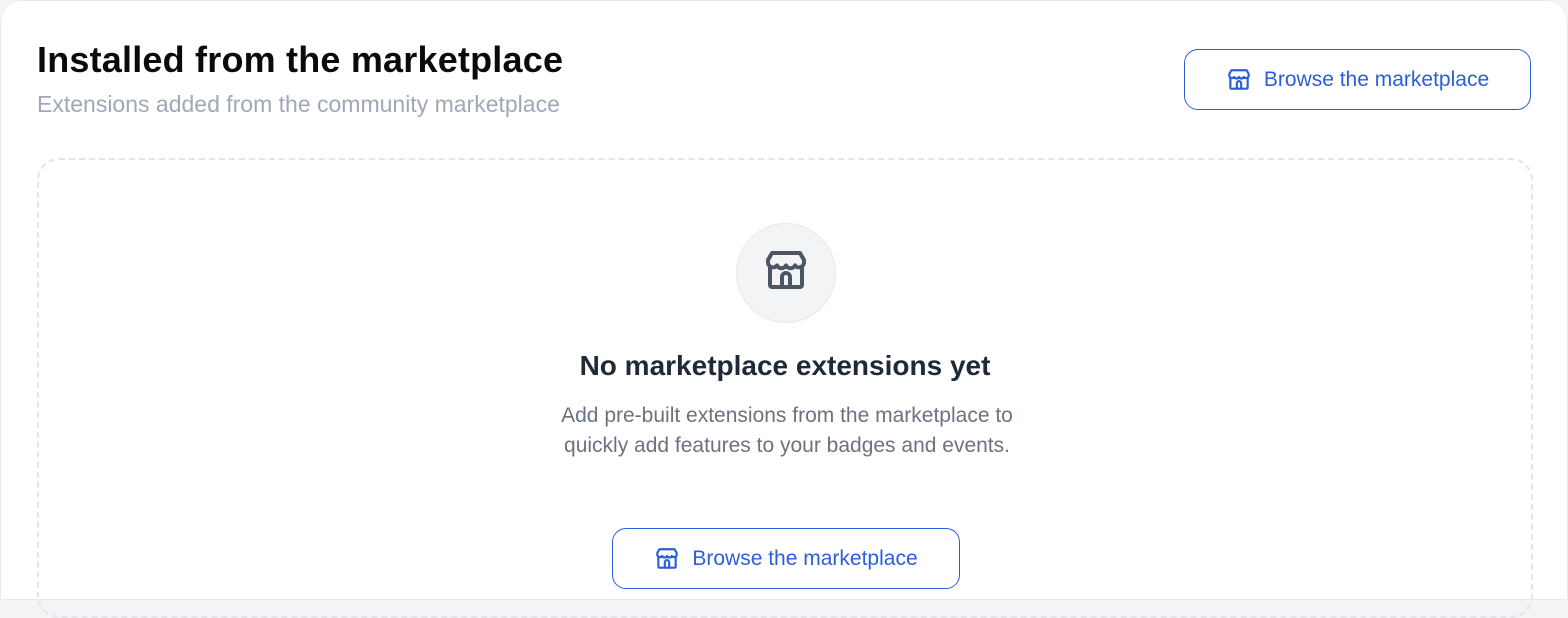  Describe the element at coordinates (805, 558) in the screenshot. I see `empty-state-browse-label: Browse the marketplace` at that location.